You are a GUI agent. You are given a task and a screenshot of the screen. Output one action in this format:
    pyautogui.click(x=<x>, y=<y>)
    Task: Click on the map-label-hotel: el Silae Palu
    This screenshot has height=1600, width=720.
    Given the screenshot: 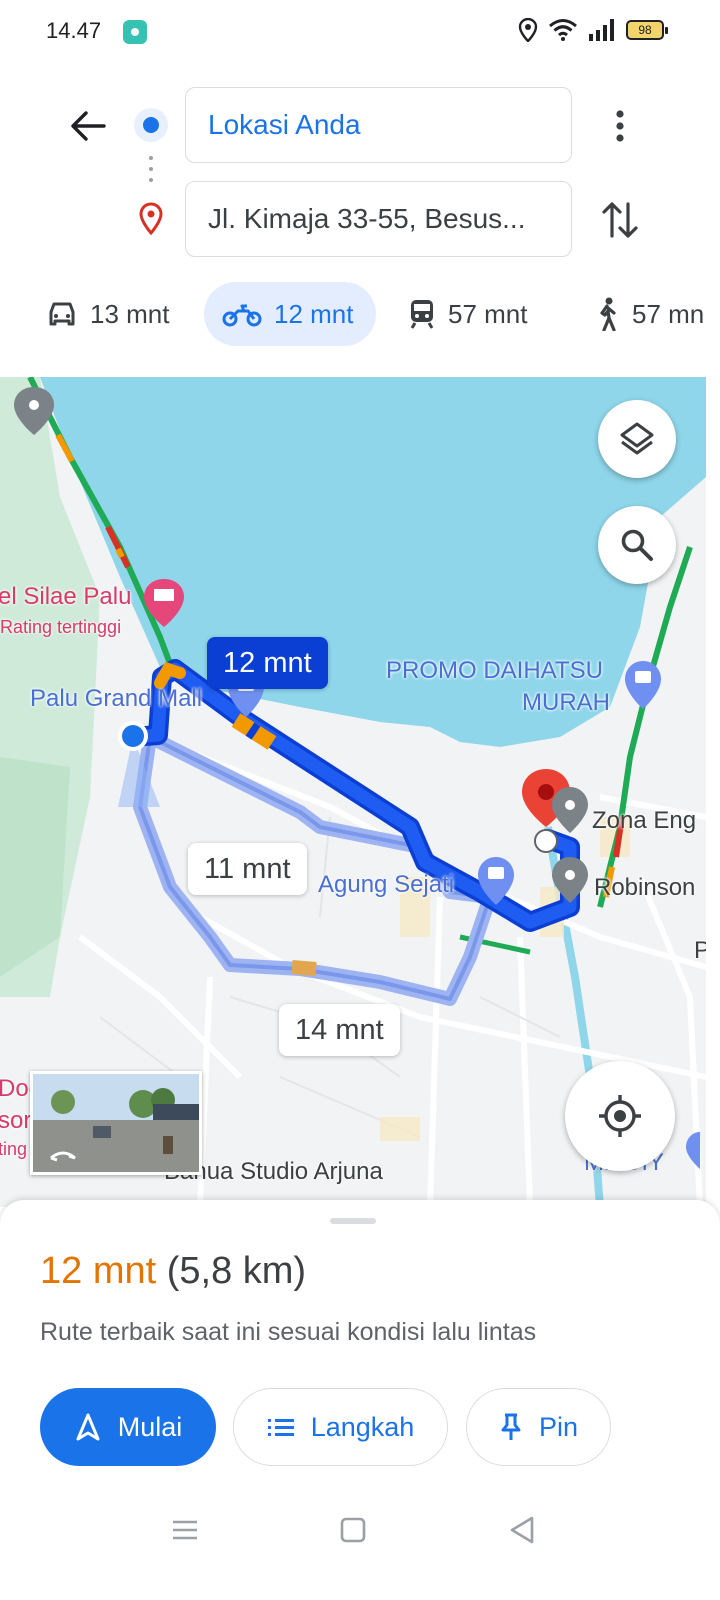 What is the action you would take?
    pyautogui.click(x=65, y=597)
    